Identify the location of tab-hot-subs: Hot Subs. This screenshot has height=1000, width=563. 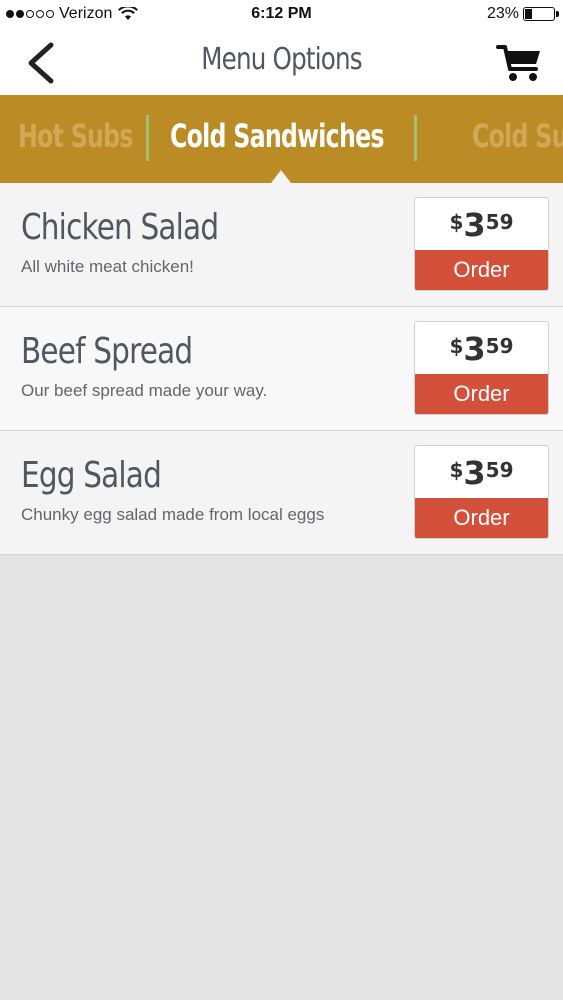
(75, 136).